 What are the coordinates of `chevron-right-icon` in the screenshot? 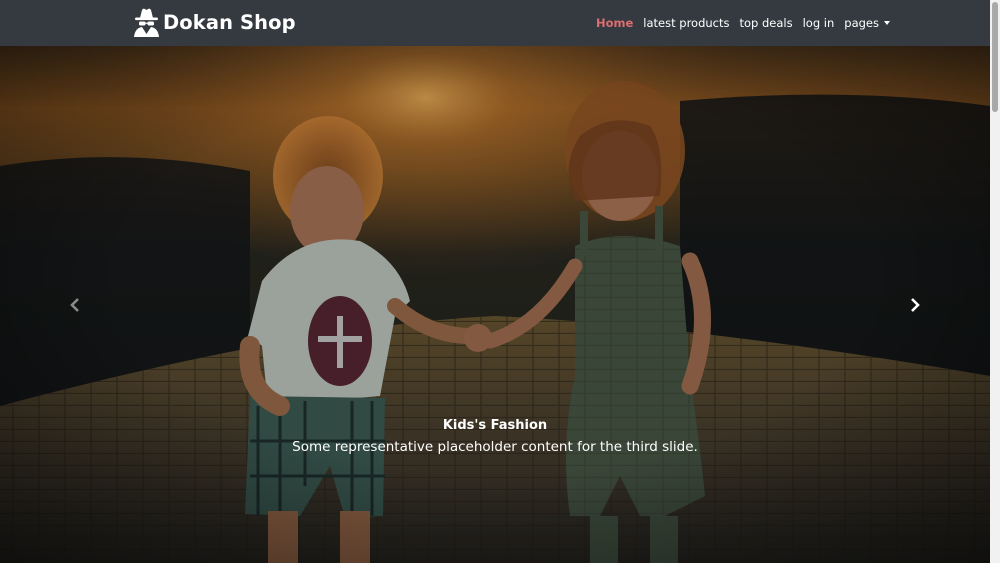 It's located at (915, 304).